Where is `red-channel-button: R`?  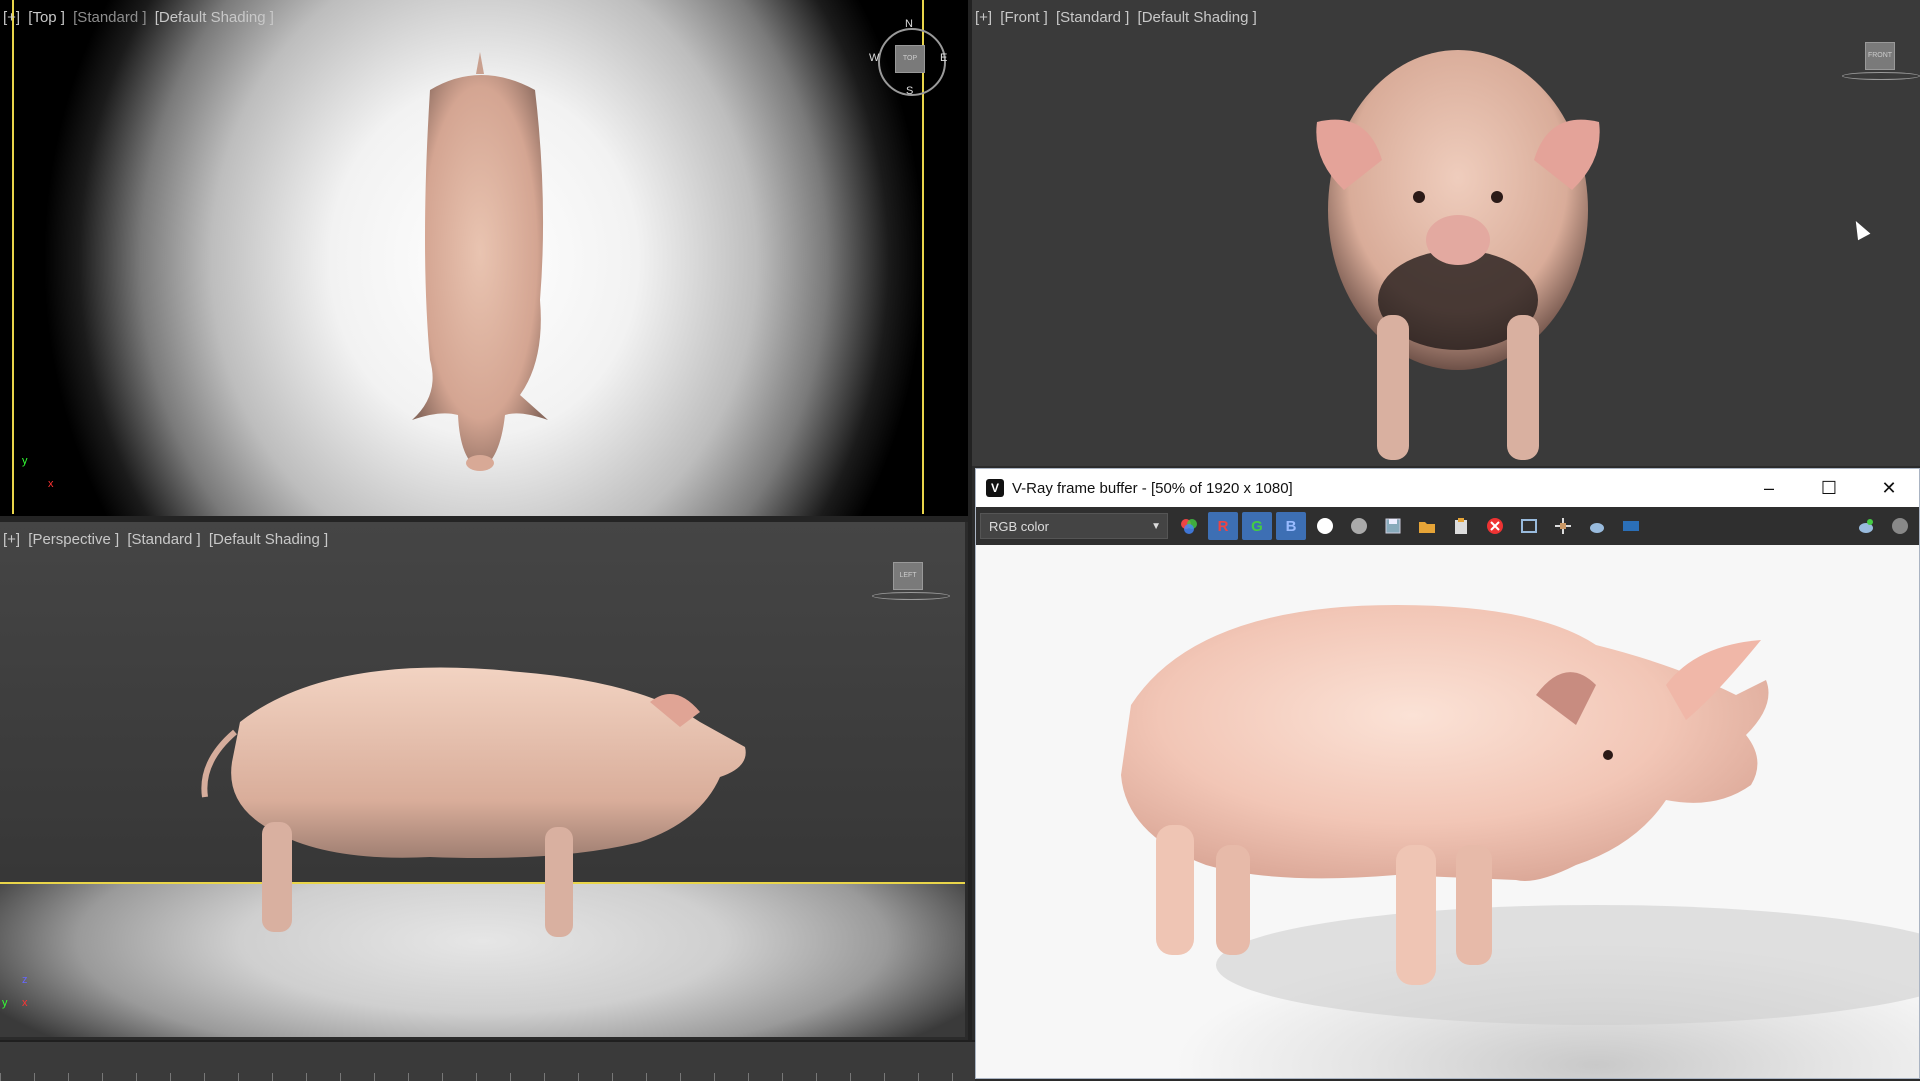
red-channel-button: R is located at coordinates (1223, 526).